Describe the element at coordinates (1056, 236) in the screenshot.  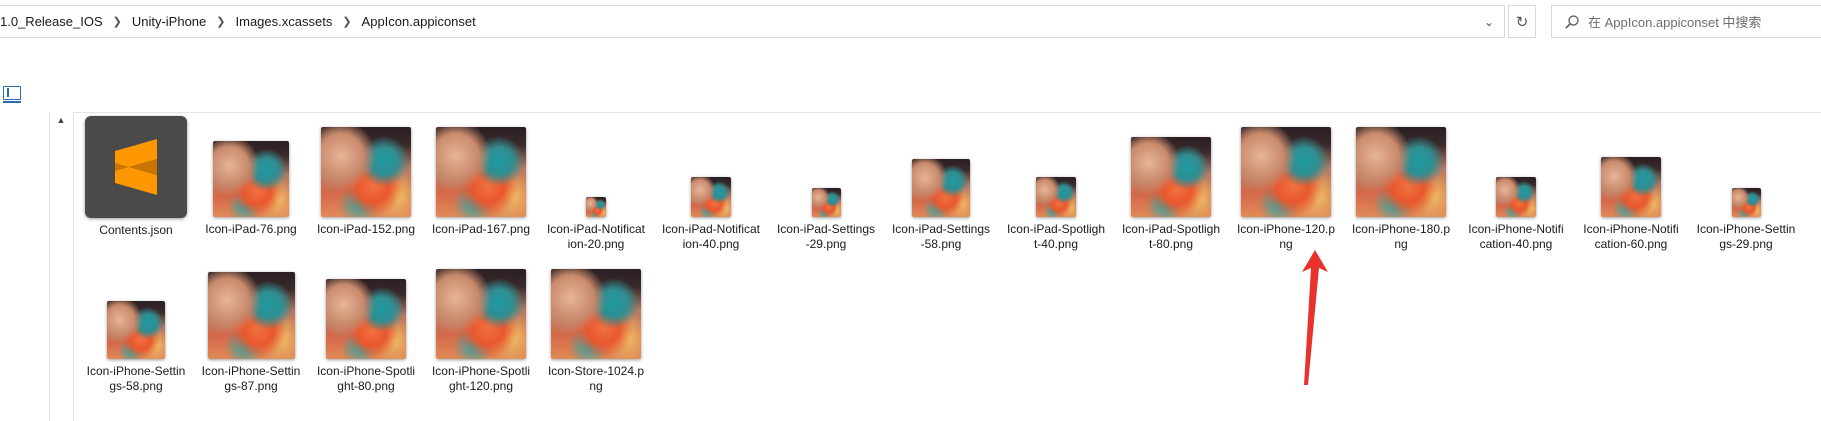
I see `file-name-label: Icon-iPad-Spotlight-40.png` at that location.